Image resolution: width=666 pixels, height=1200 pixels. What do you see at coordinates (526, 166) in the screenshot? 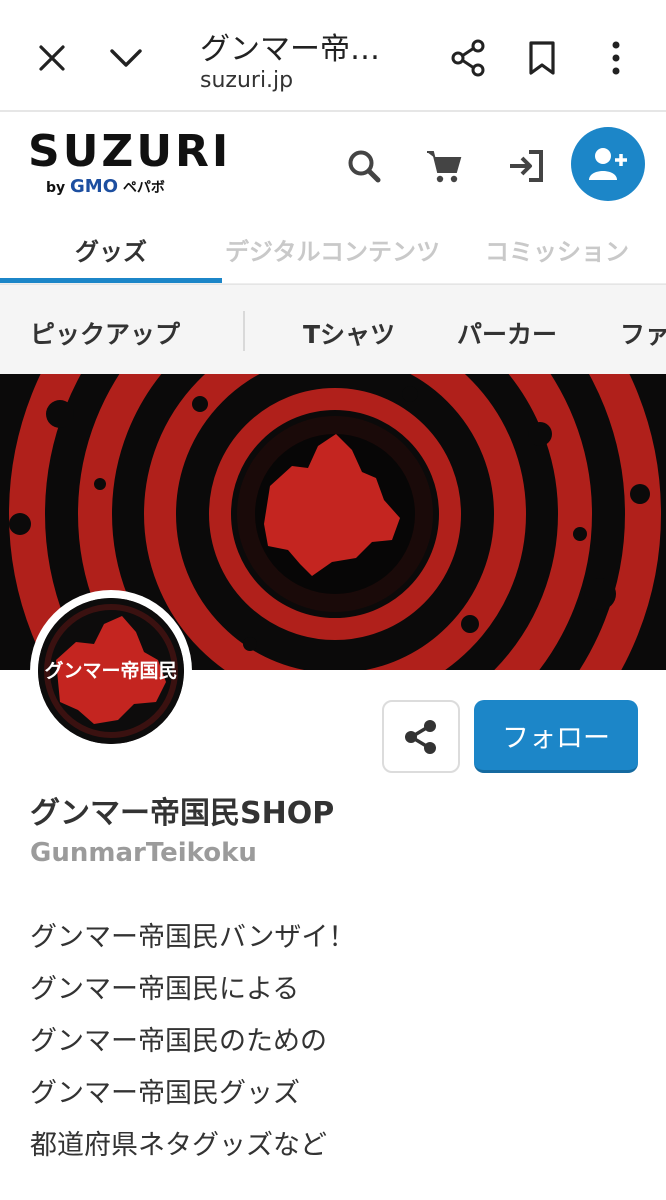
I see `login-icon` at bounding box center [526, 166].